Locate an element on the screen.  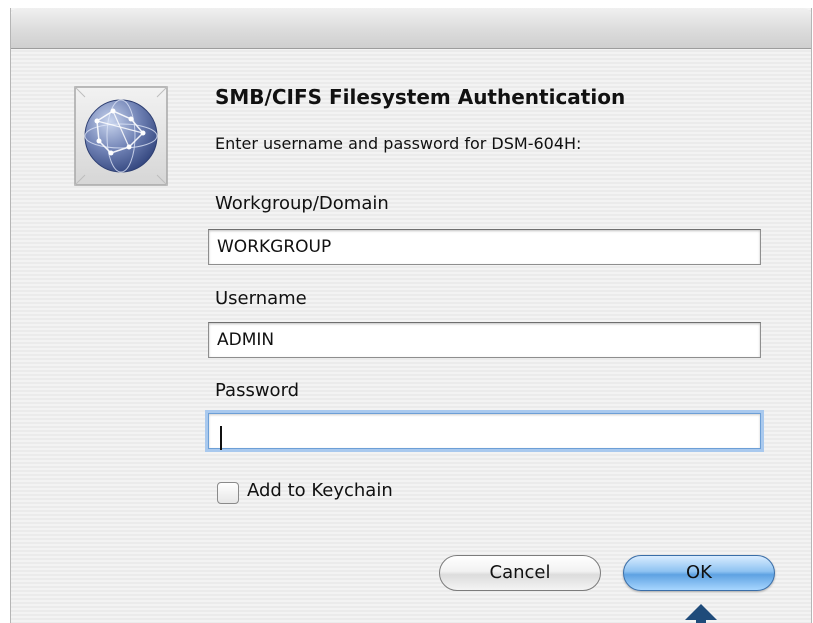
ok-button: OK is located at coordinates (699, 573).